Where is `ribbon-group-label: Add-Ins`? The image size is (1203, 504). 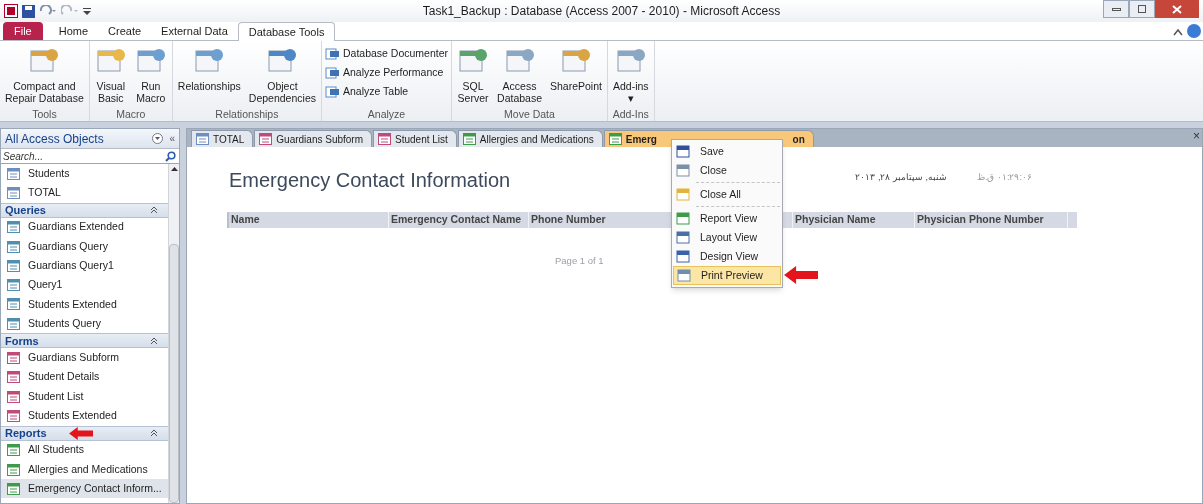 ribbon-group-label: Add-Ins is located at coordinates (630, 114).